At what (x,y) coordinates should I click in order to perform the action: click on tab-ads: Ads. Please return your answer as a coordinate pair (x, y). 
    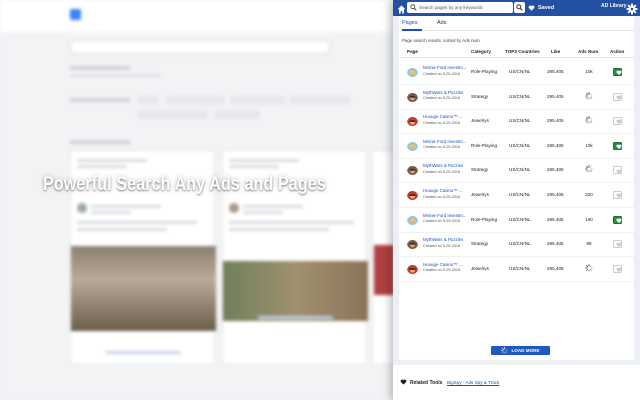
    Looking at the image, I should click on (441, 23).